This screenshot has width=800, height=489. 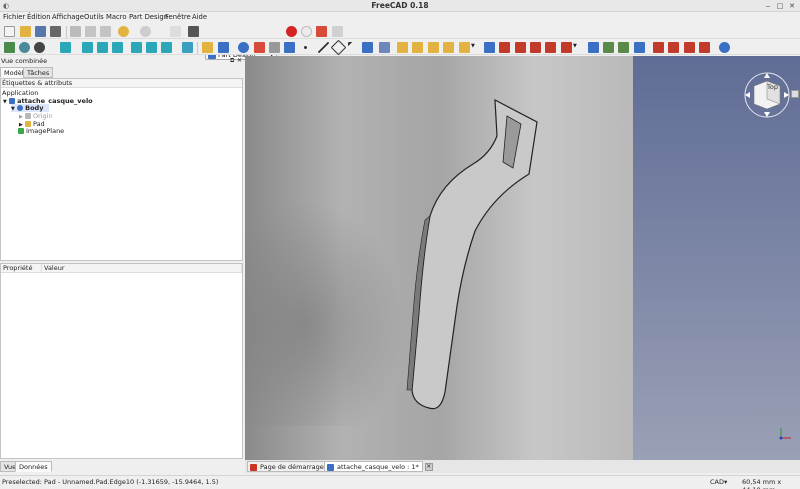 I want to click on copy-icon, so click(x=90, y=31).